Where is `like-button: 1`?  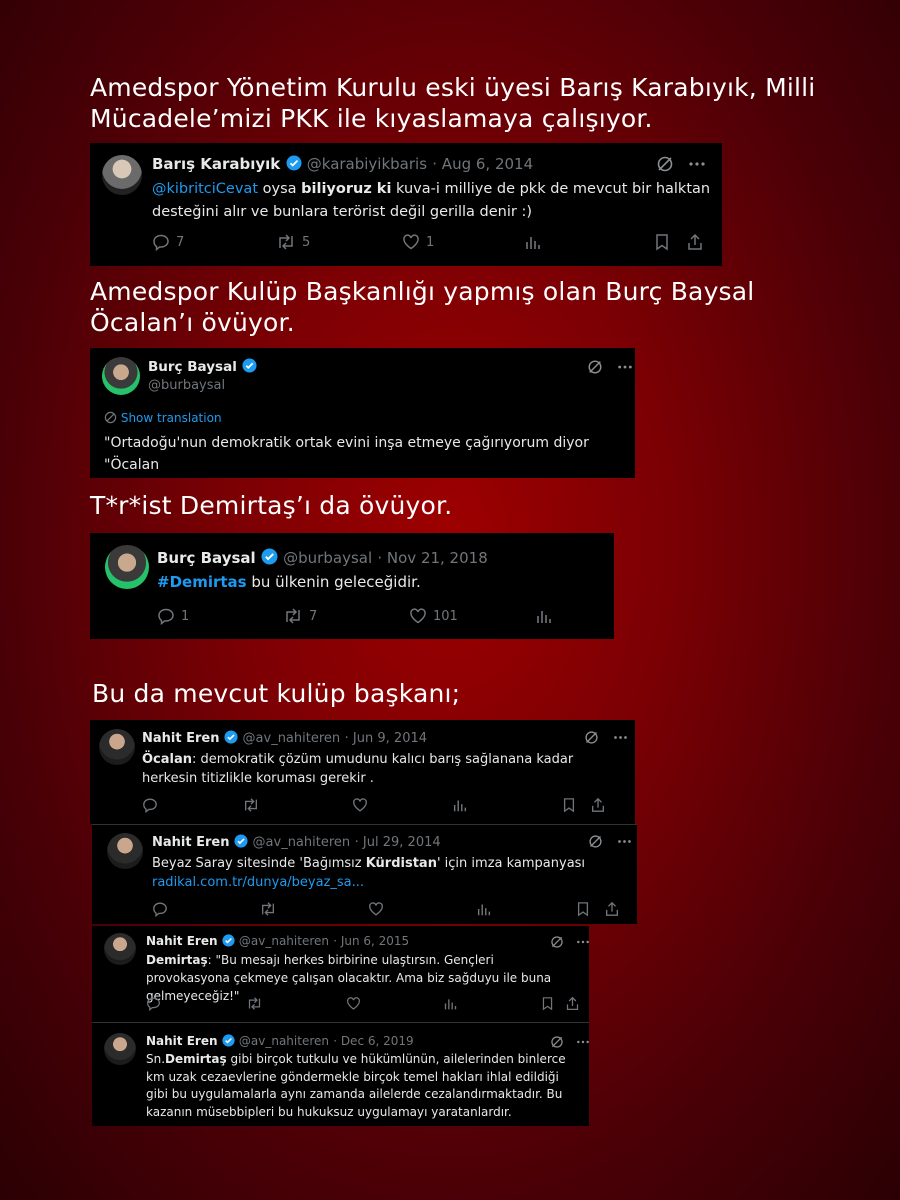
like-button: 1 is located at coordinates (463, 242).